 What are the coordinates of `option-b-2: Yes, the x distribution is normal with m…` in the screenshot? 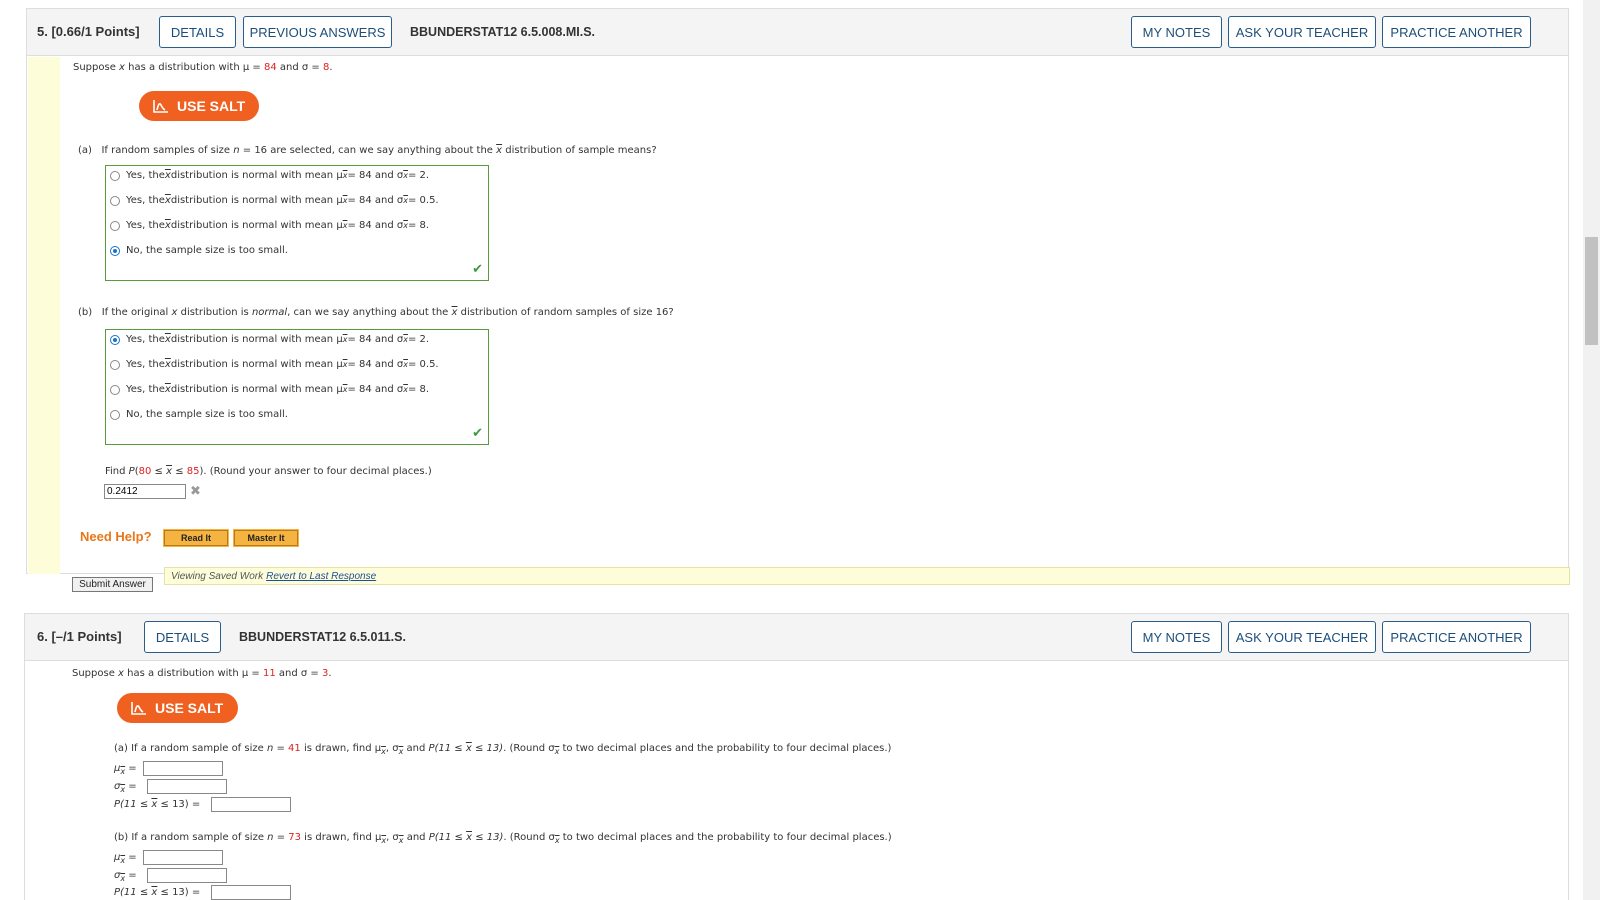 It's located at (274, 364).